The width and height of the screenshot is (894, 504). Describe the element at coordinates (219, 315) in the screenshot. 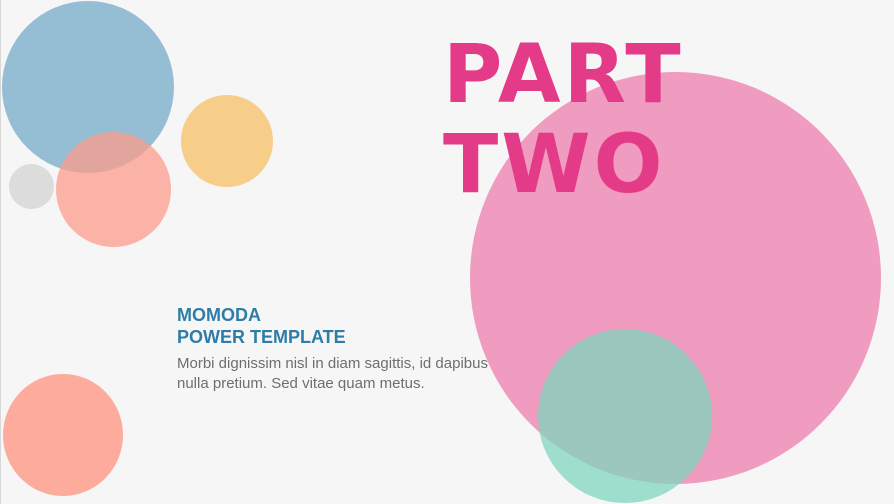

I see `title-line-1: MOMODA` at that location.